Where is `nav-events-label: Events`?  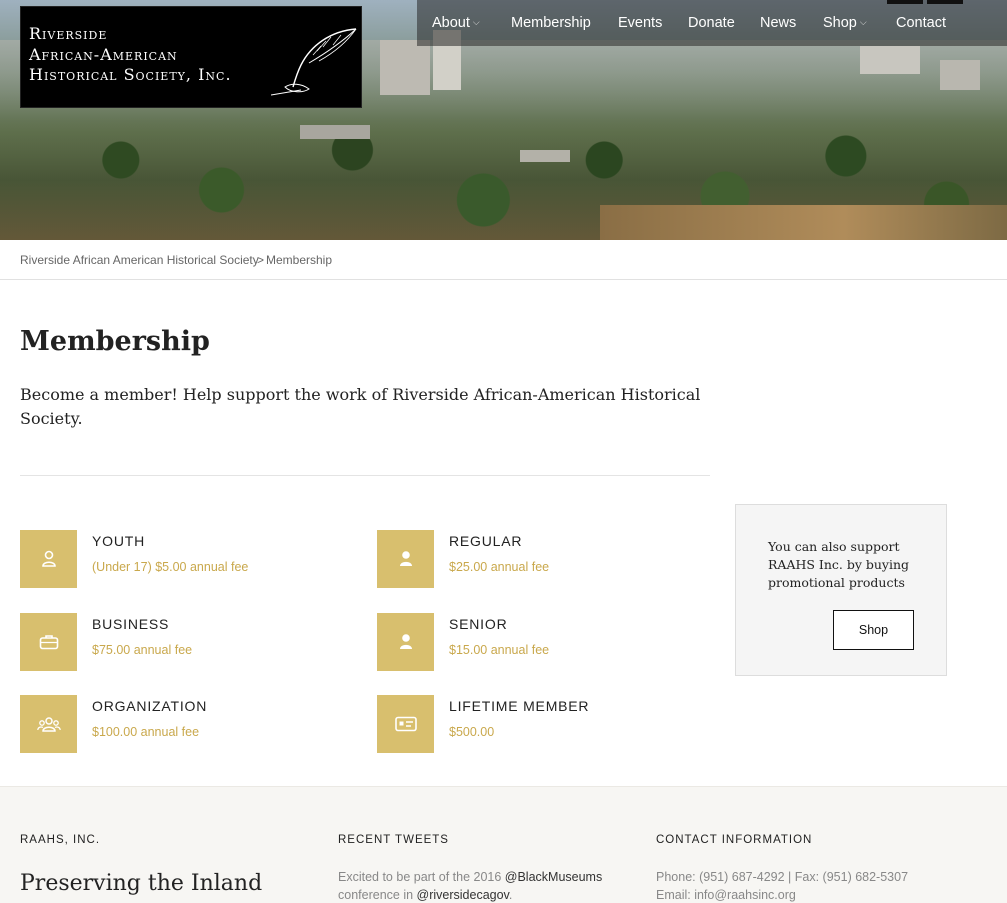
nav-events-label: Events is located at coordinates (640, 23).